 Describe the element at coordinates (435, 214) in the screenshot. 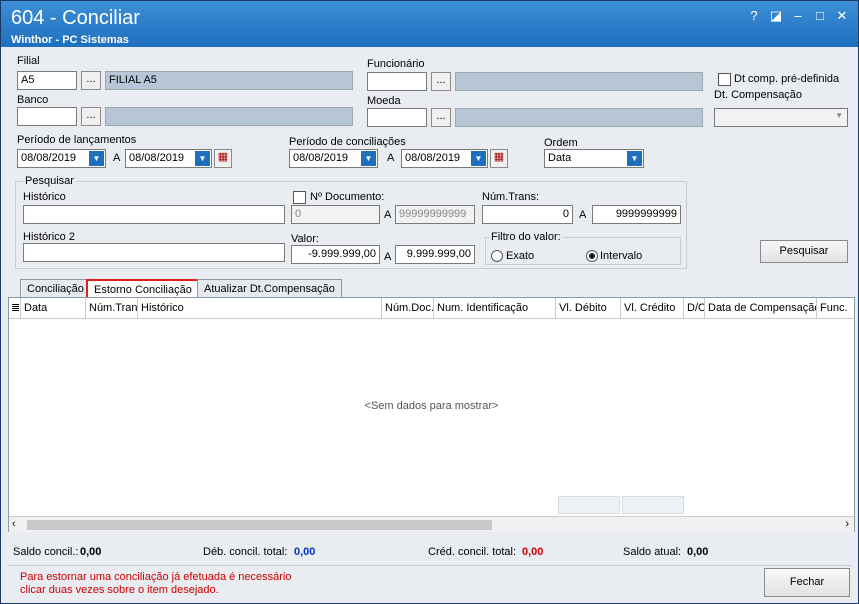

I see `nro-doc-to-input: 99999999999` at that location.